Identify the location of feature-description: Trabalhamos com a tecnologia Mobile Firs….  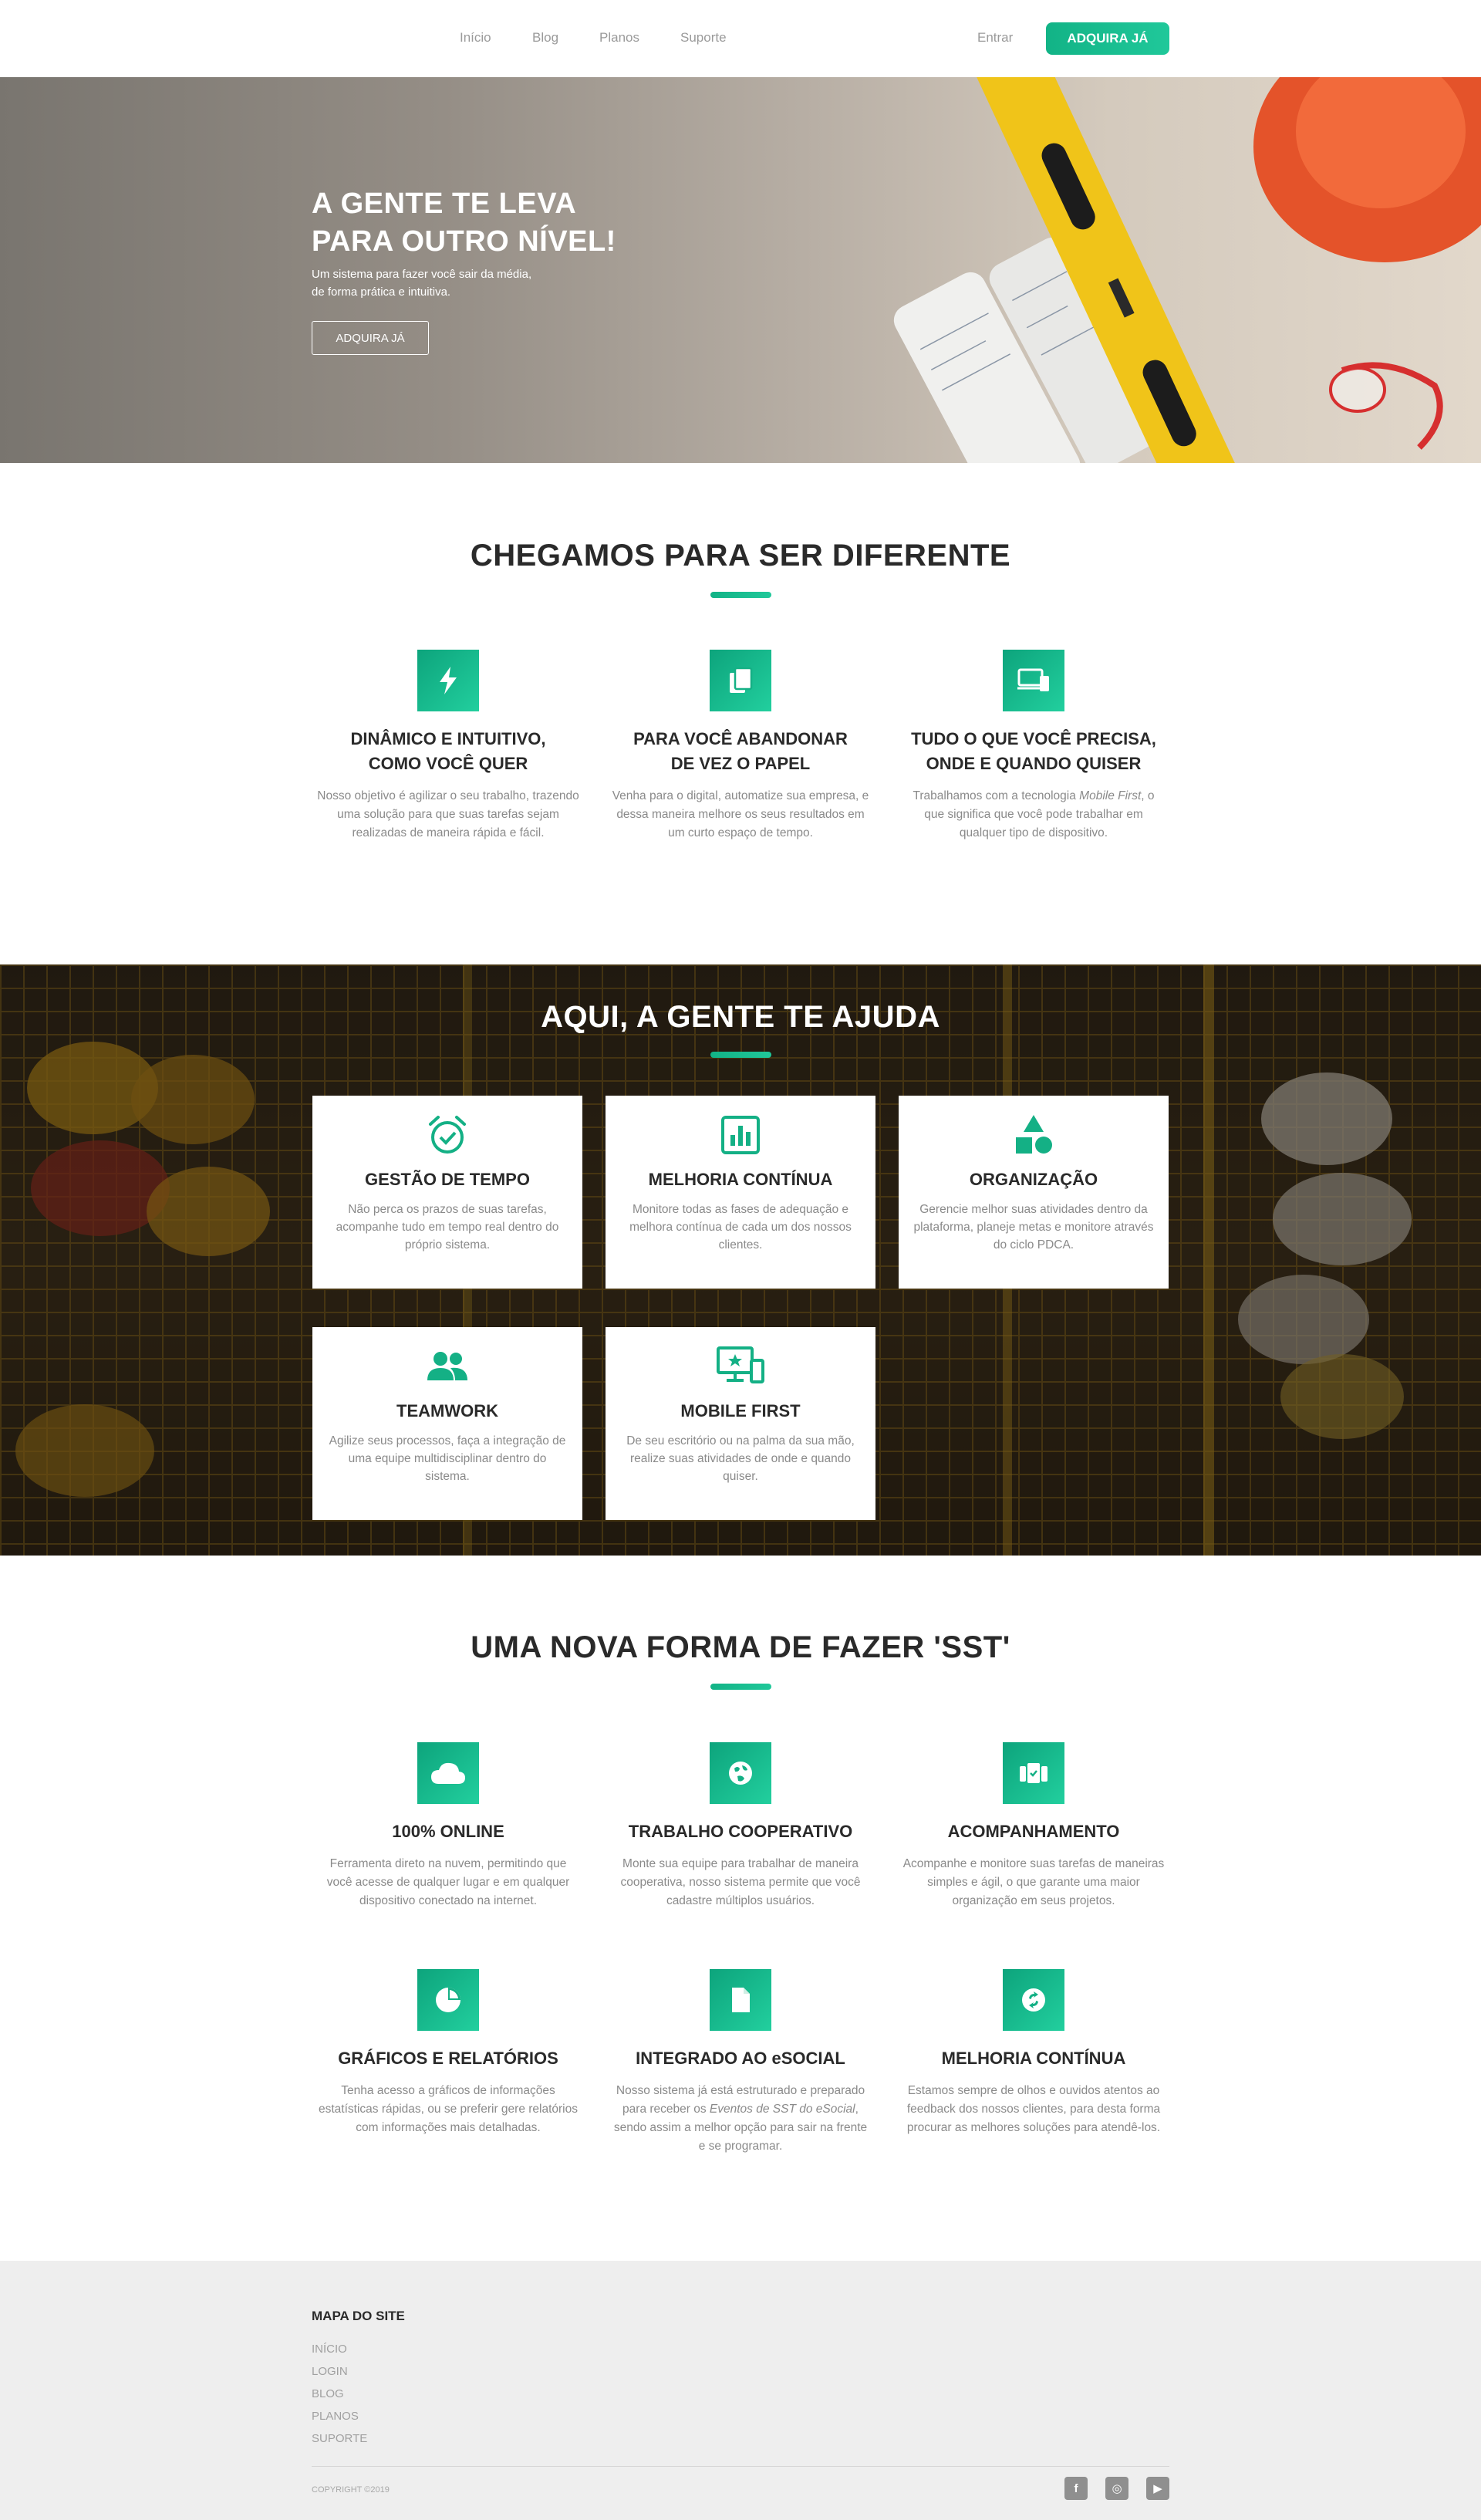
(1033, 815).